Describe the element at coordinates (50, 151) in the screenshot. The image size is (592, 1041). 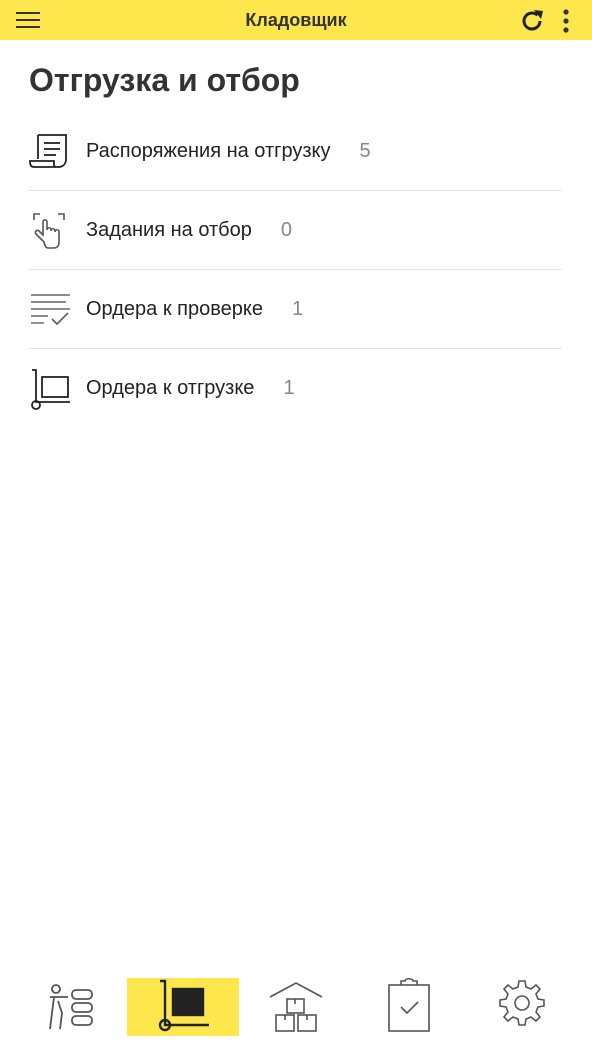
I see `document-scroll-icon` at that location.